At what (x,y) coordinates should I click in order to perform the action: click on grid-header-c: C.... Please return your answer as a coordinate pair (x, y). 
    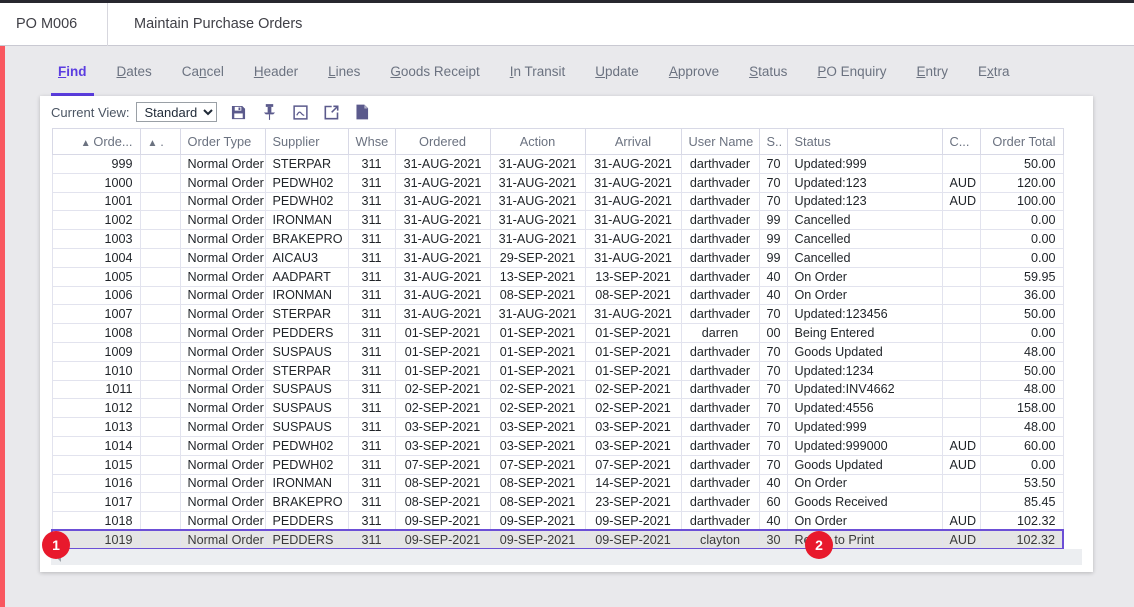
    Looking at the image, I should click on (961, 141).